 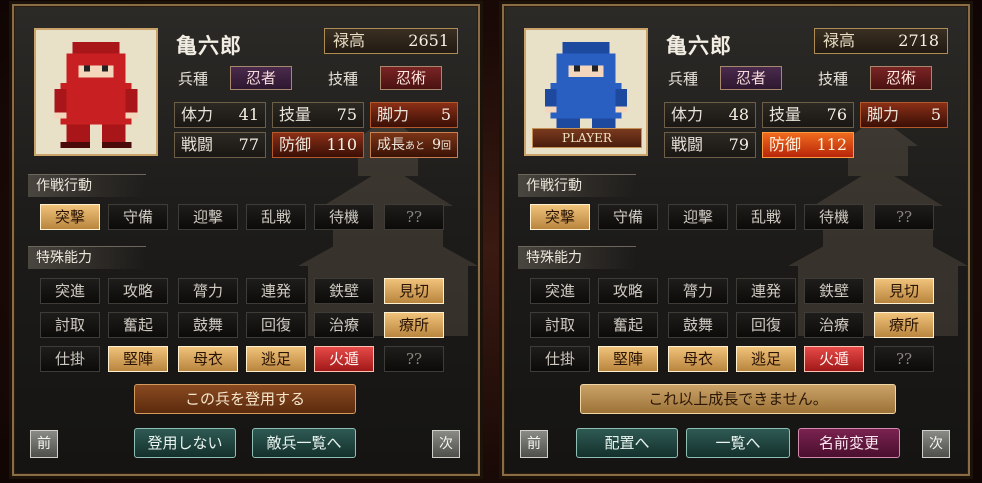 I want to click on stipend-box: 禄高 2718, so click(x=881, y=41).